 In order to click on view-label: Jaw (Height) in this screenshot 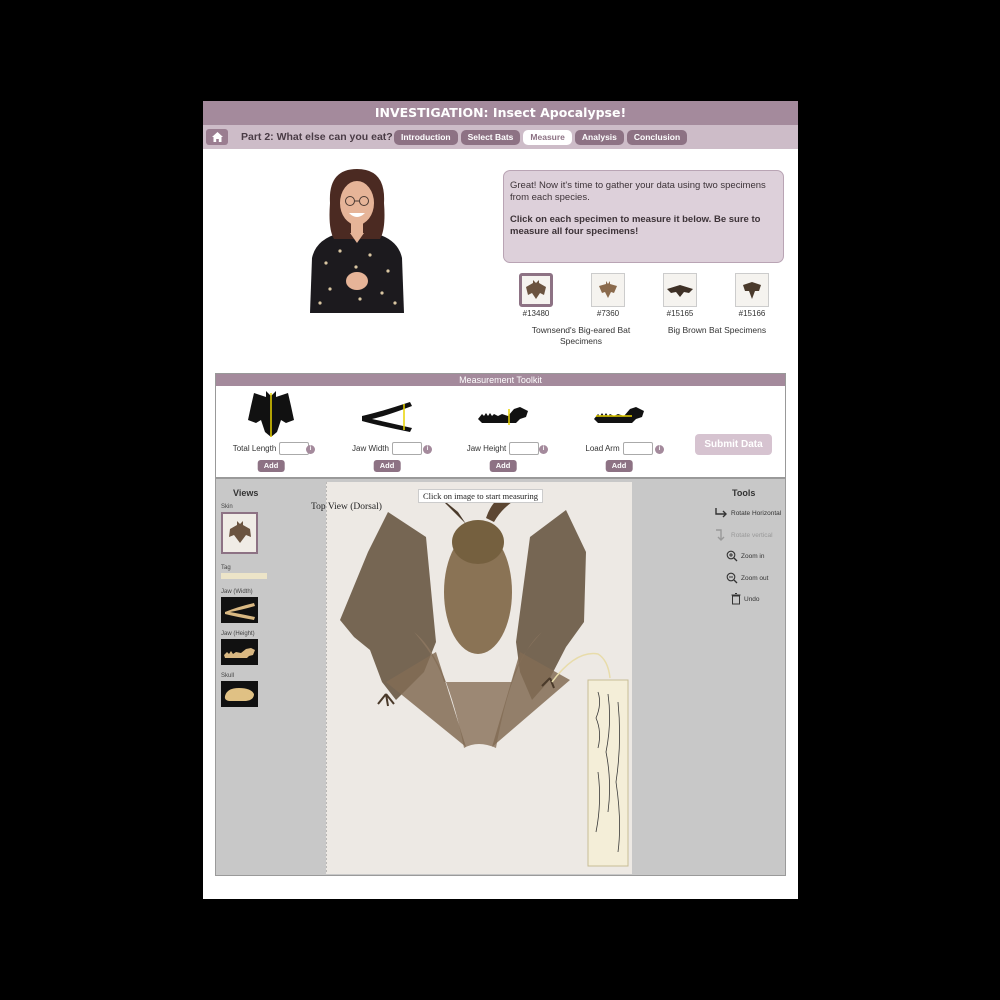, I will do `click(238, 634)`.